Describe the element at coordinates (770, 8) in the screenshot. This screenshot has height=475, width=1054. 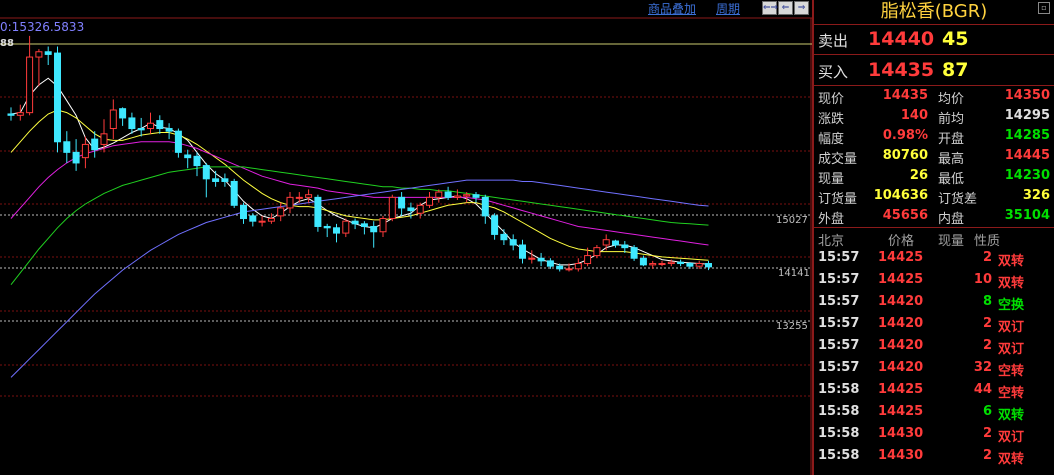
I see `zoom-toggle-button: ⇐⇒` at that location.